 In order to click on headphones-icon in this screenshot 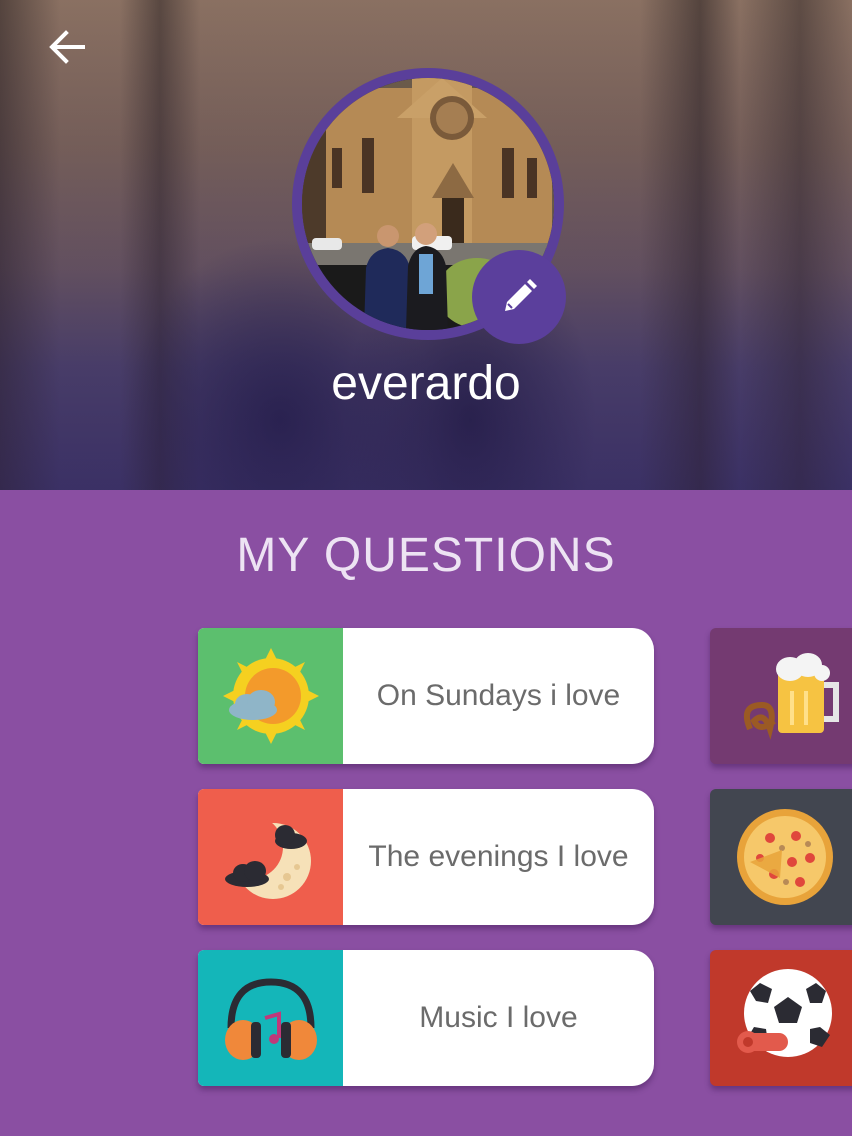, I will do `click(270, 1019)`.